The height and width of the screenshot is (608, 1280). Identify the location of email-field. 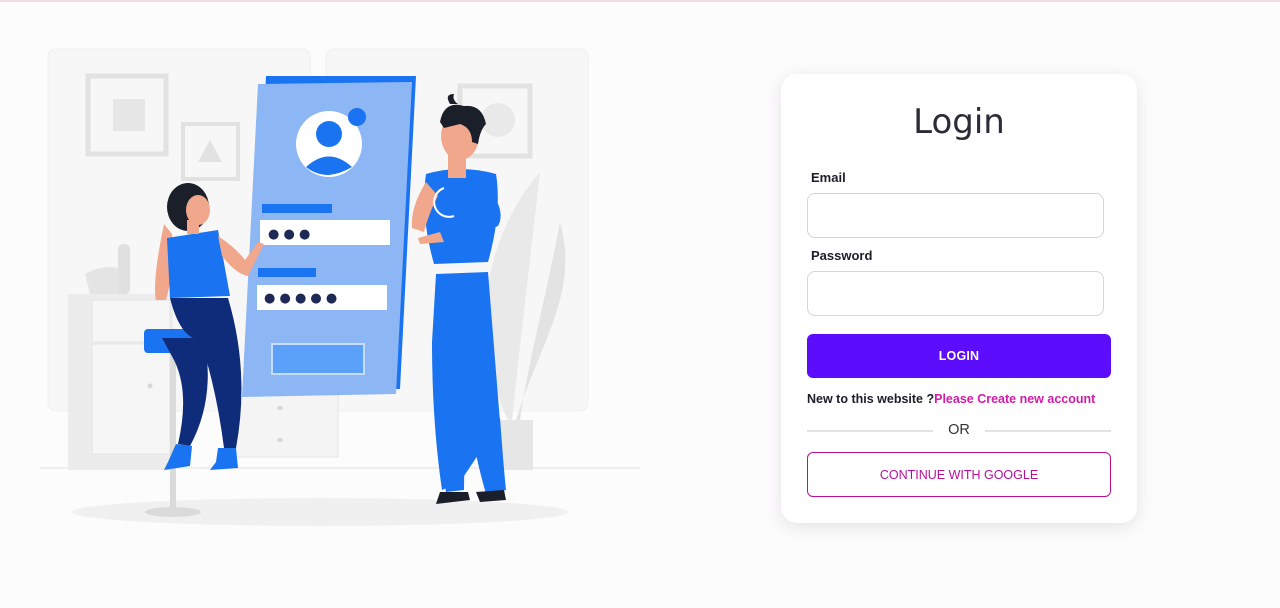
(955, 215).